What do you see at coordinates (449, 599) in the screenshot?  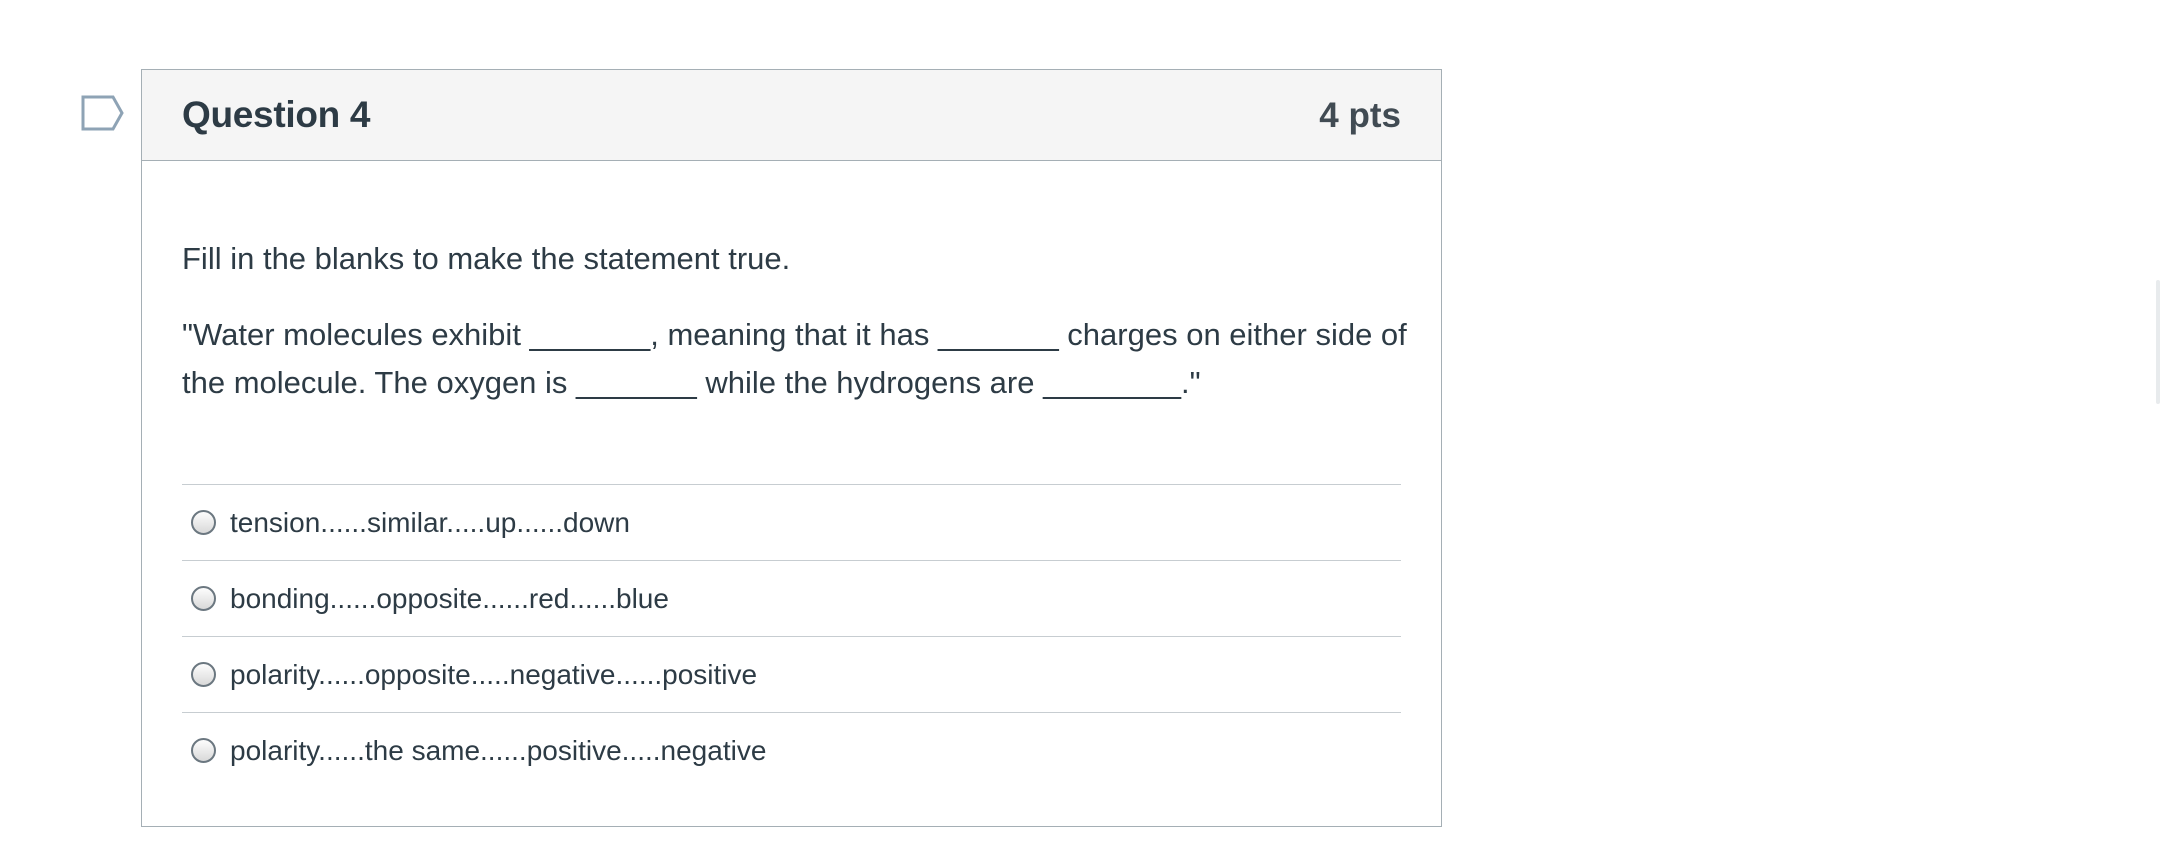 I see `answer-label: bonding......opposite......red......blue` at bounding box center [449, 599].